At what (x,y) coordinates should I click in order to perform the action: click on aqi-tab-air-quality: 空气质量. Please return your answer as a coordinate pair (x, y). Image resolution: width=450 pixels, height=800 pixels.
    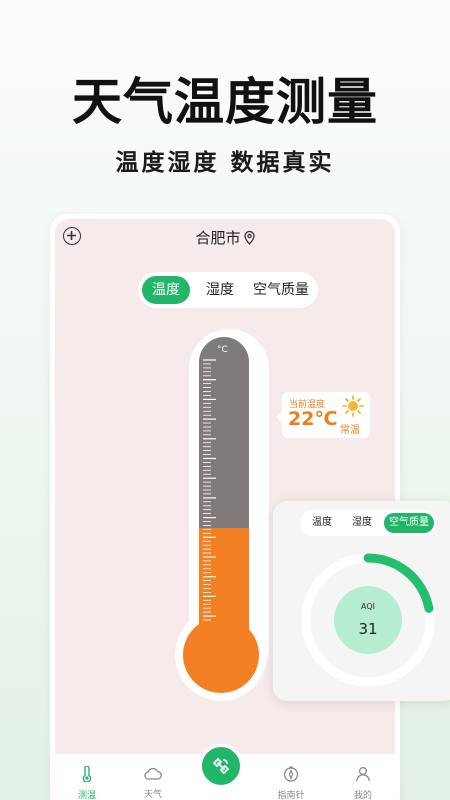
    Looking at the image, I should click on (409, 523).